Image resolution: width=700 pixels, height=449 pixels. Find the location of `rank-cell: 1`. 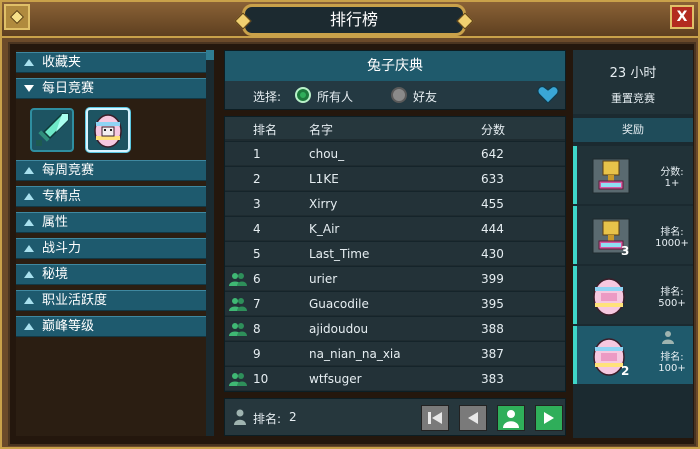

rank-cell: 1 is located at coordinates (257, 154).